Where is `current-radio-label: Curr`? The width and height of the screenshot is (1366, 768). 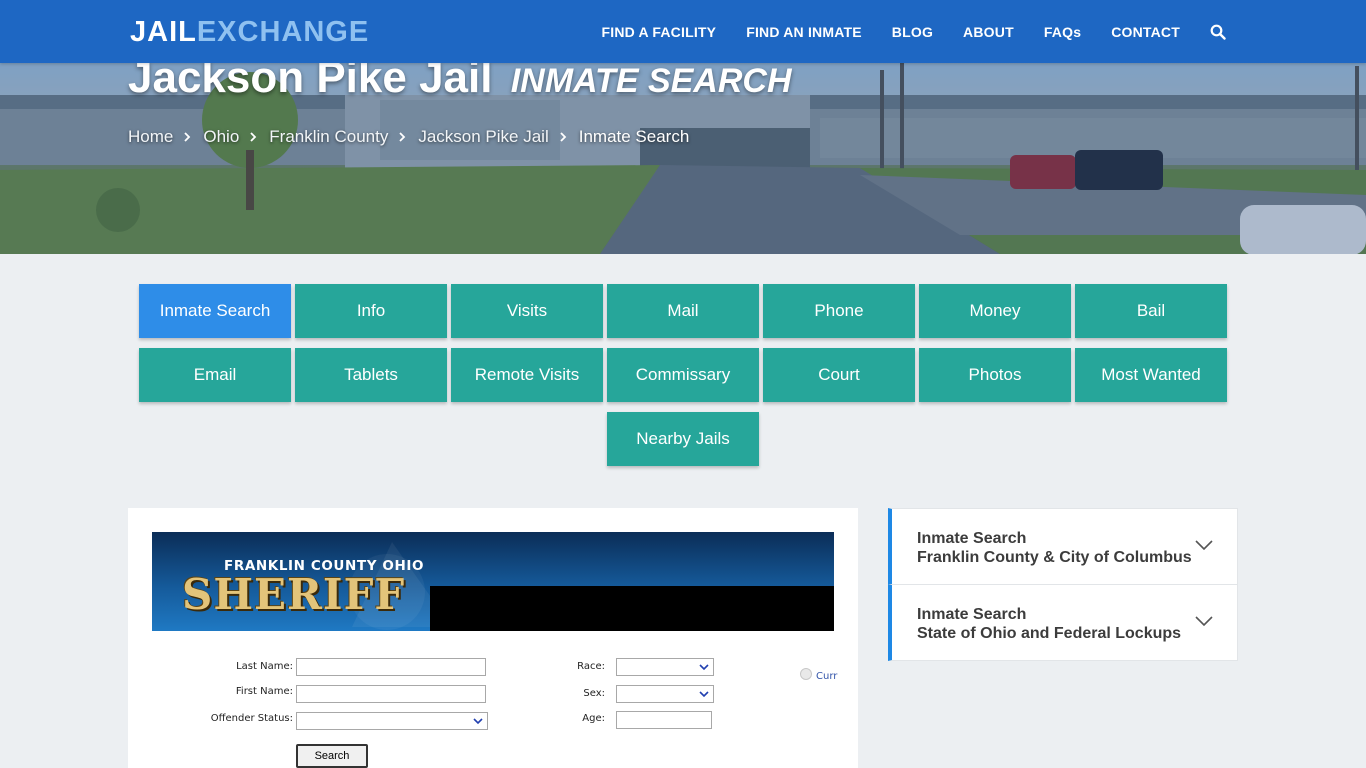
current-radio-label: Curr is located at coordinates (827, 676).